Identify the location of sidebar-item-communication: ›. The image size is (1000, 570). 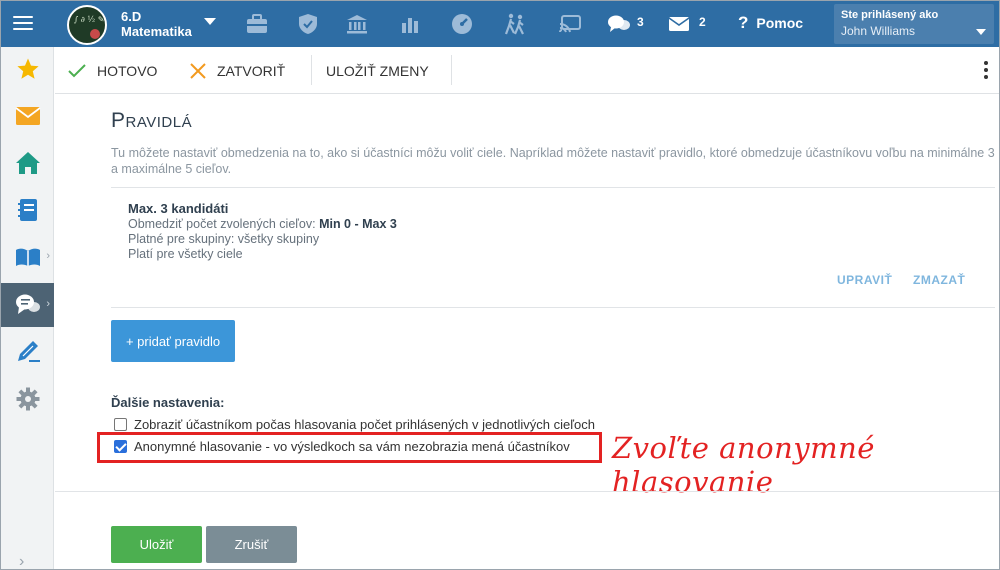
(27, 305).